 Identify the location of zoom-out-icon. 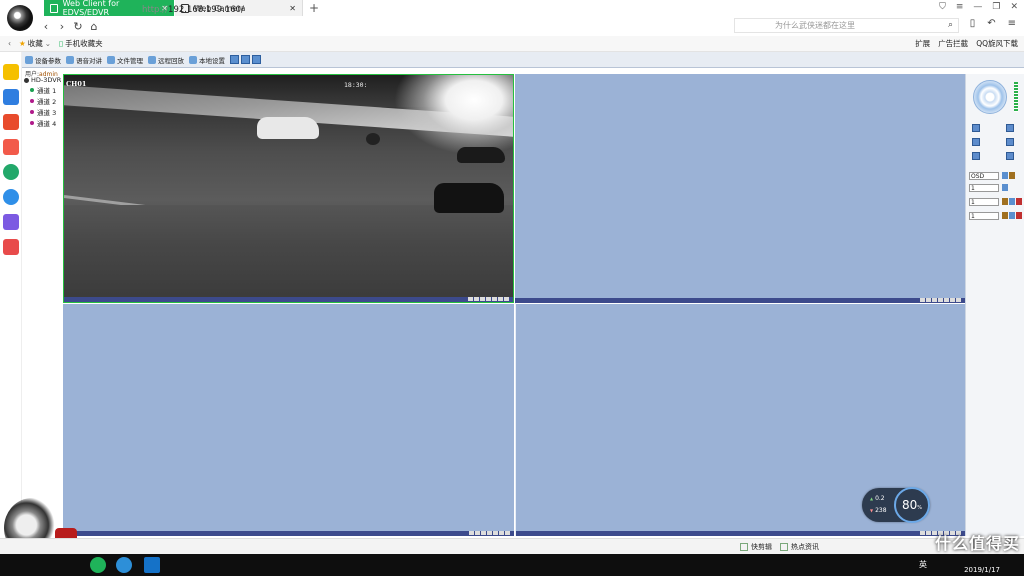
(976, 128).